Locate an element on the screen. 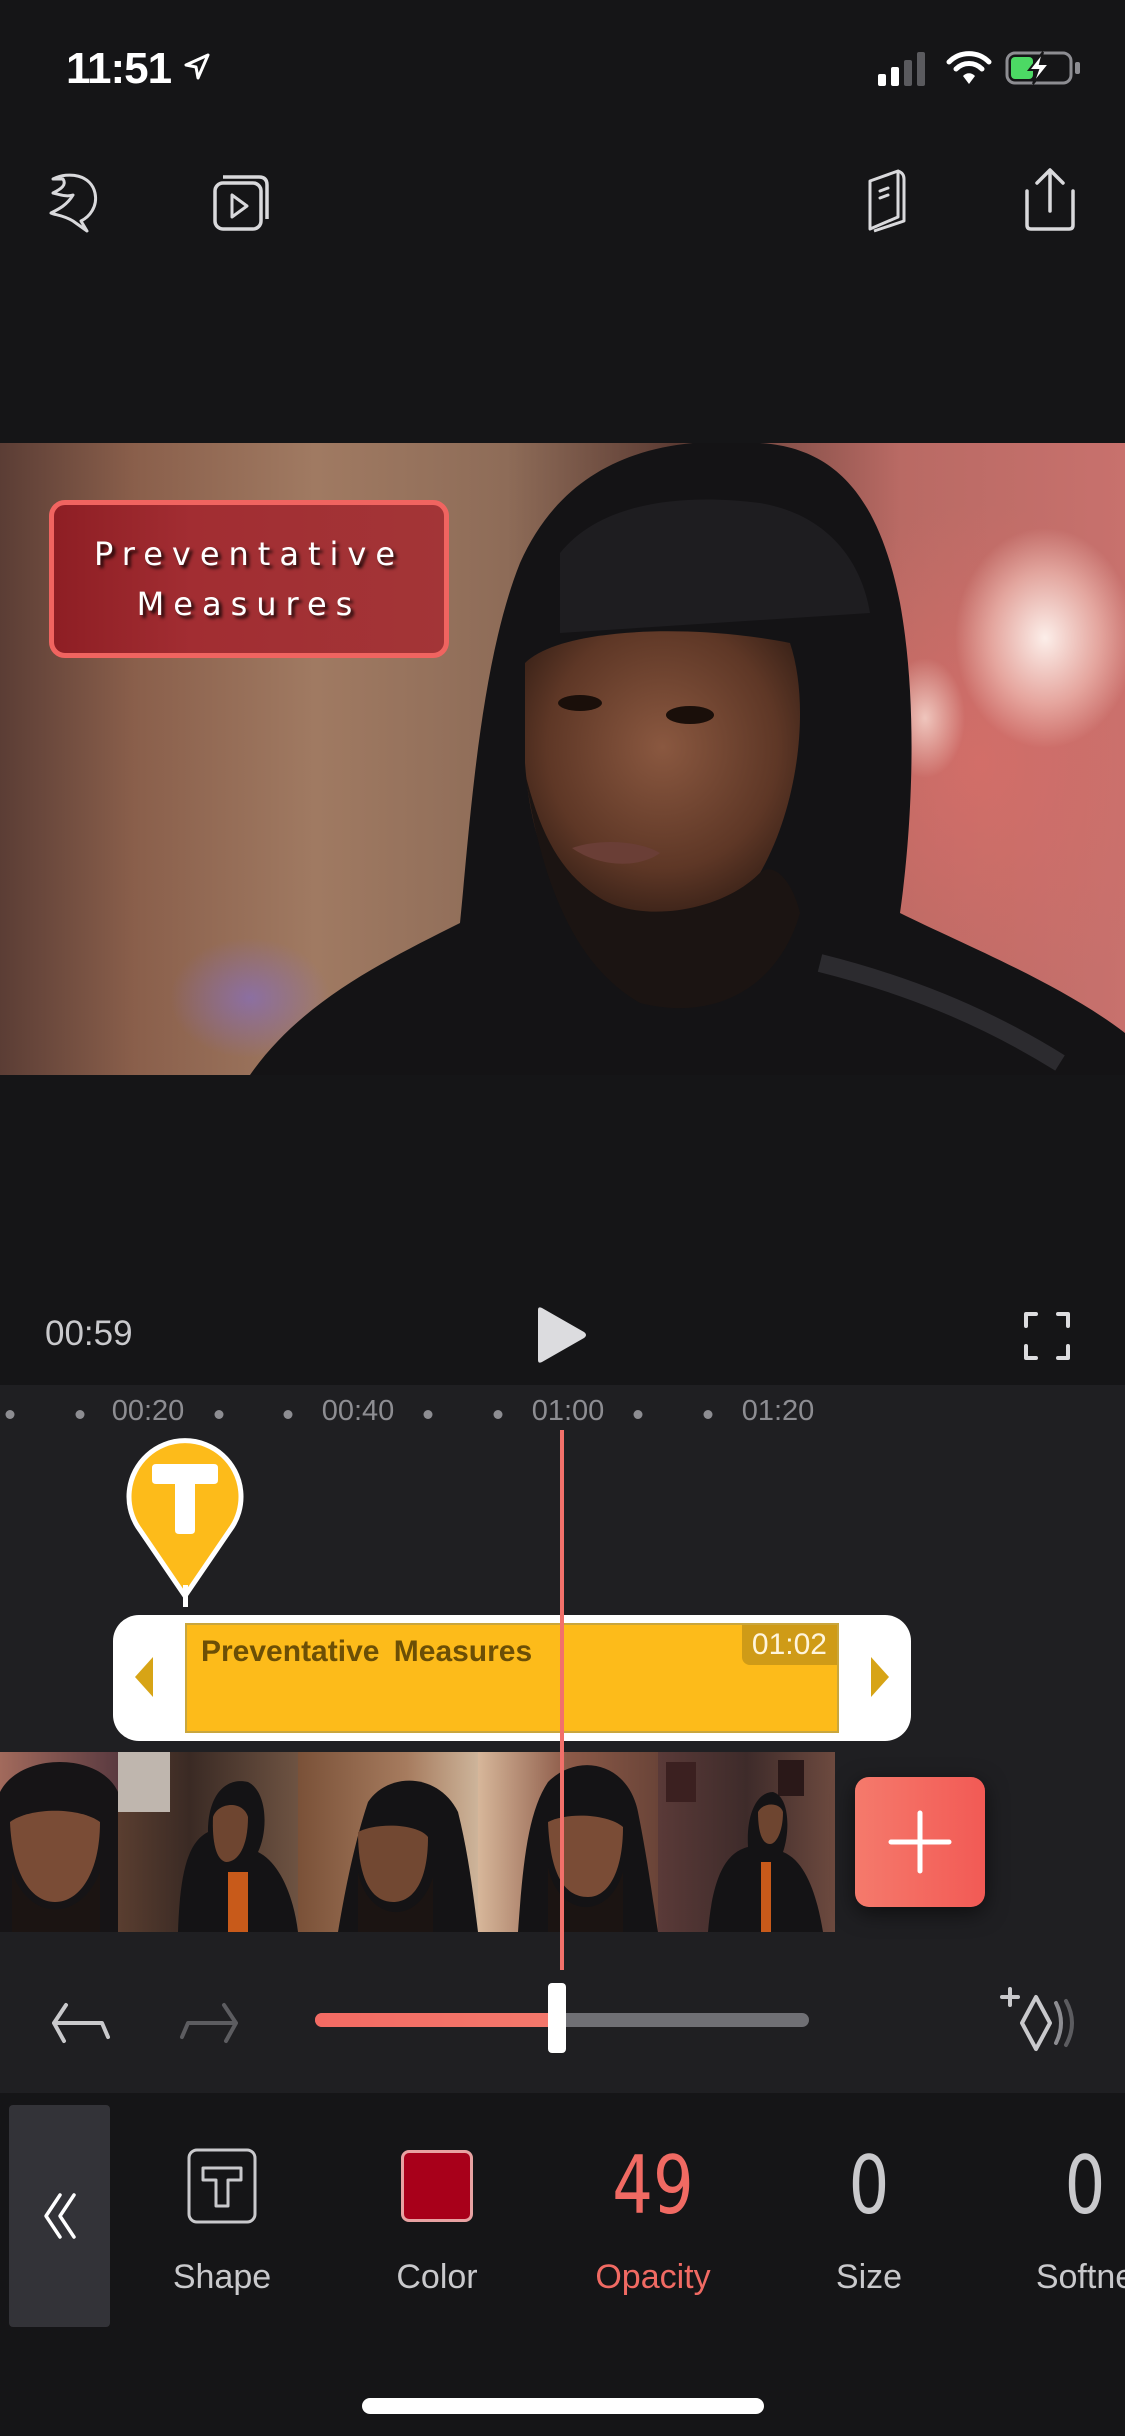 This screenshot has height=2436, width=1125. ruler-label: 01:00 is located at coordinates (568, 1411).